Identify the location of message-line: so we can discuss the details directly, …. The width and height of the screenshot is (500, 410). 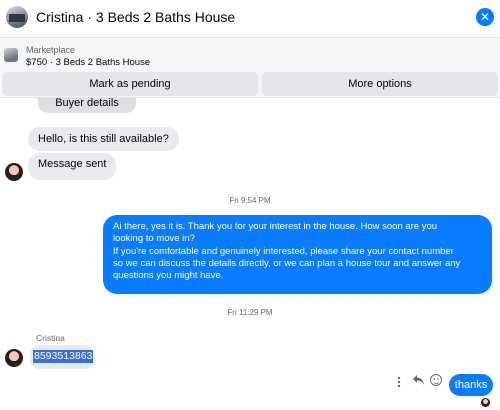
(287, 263).